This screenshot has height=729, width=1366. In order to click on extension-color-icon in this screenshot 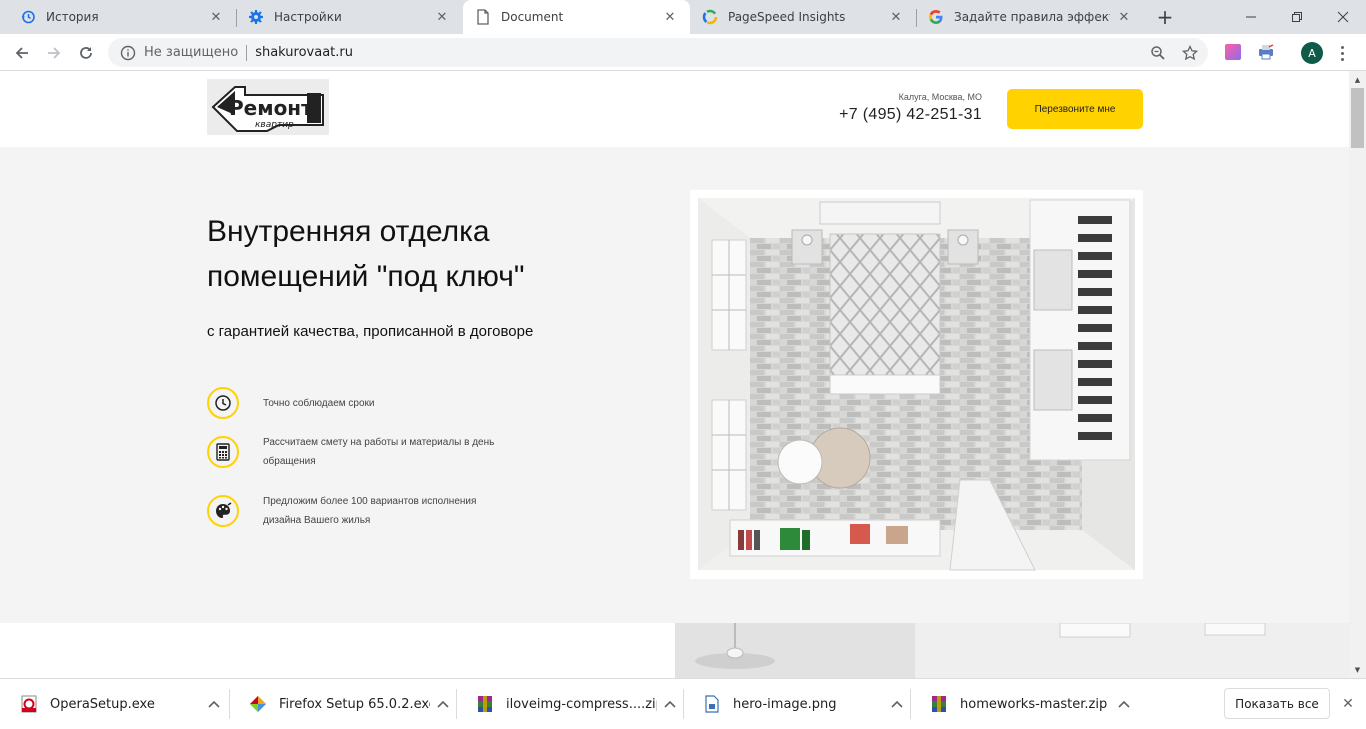, I will do `click(1233, 52)`.